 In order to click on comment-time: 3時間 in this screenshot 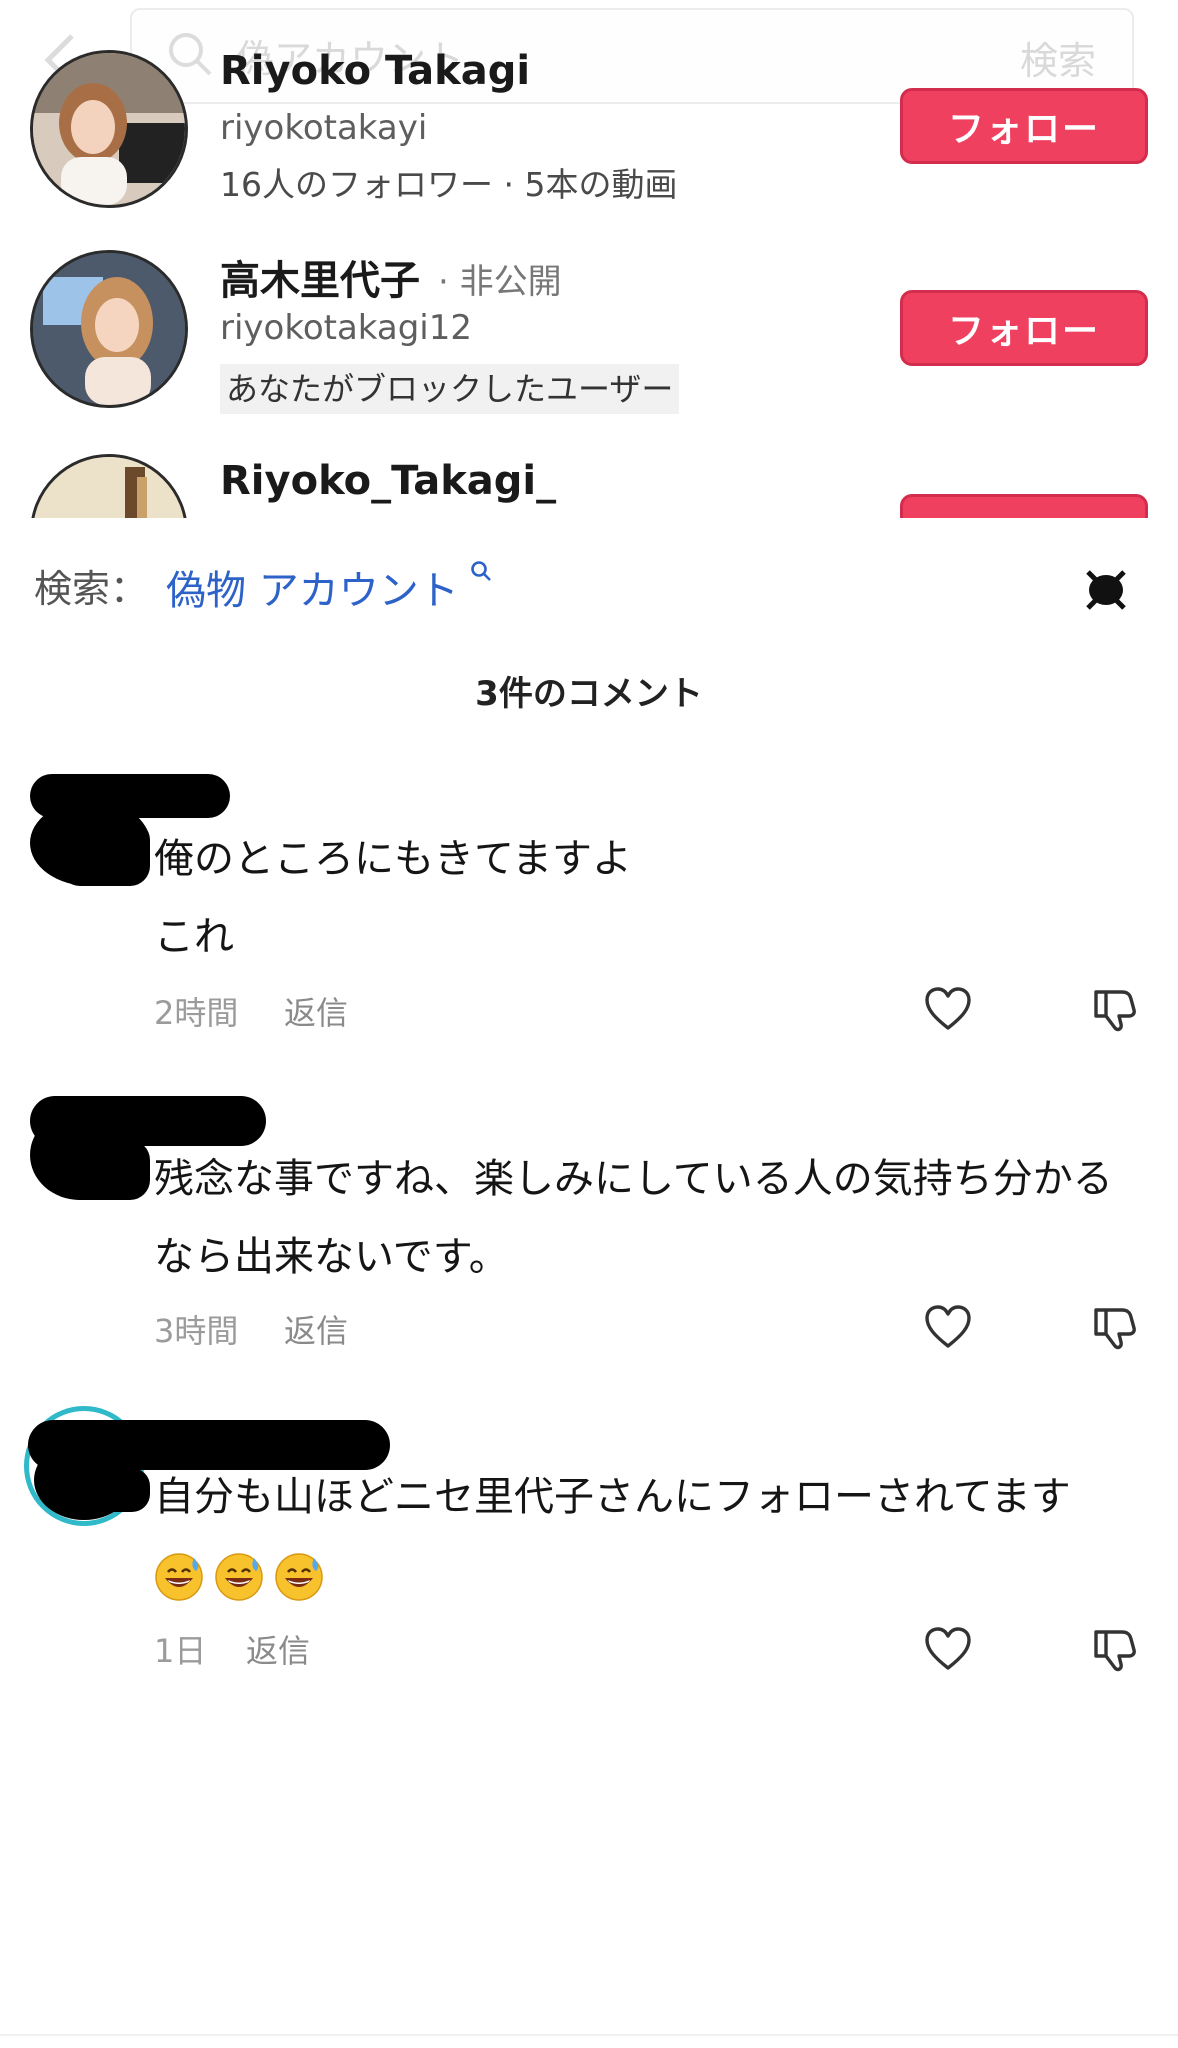, I will do `click(196, 1331)`.